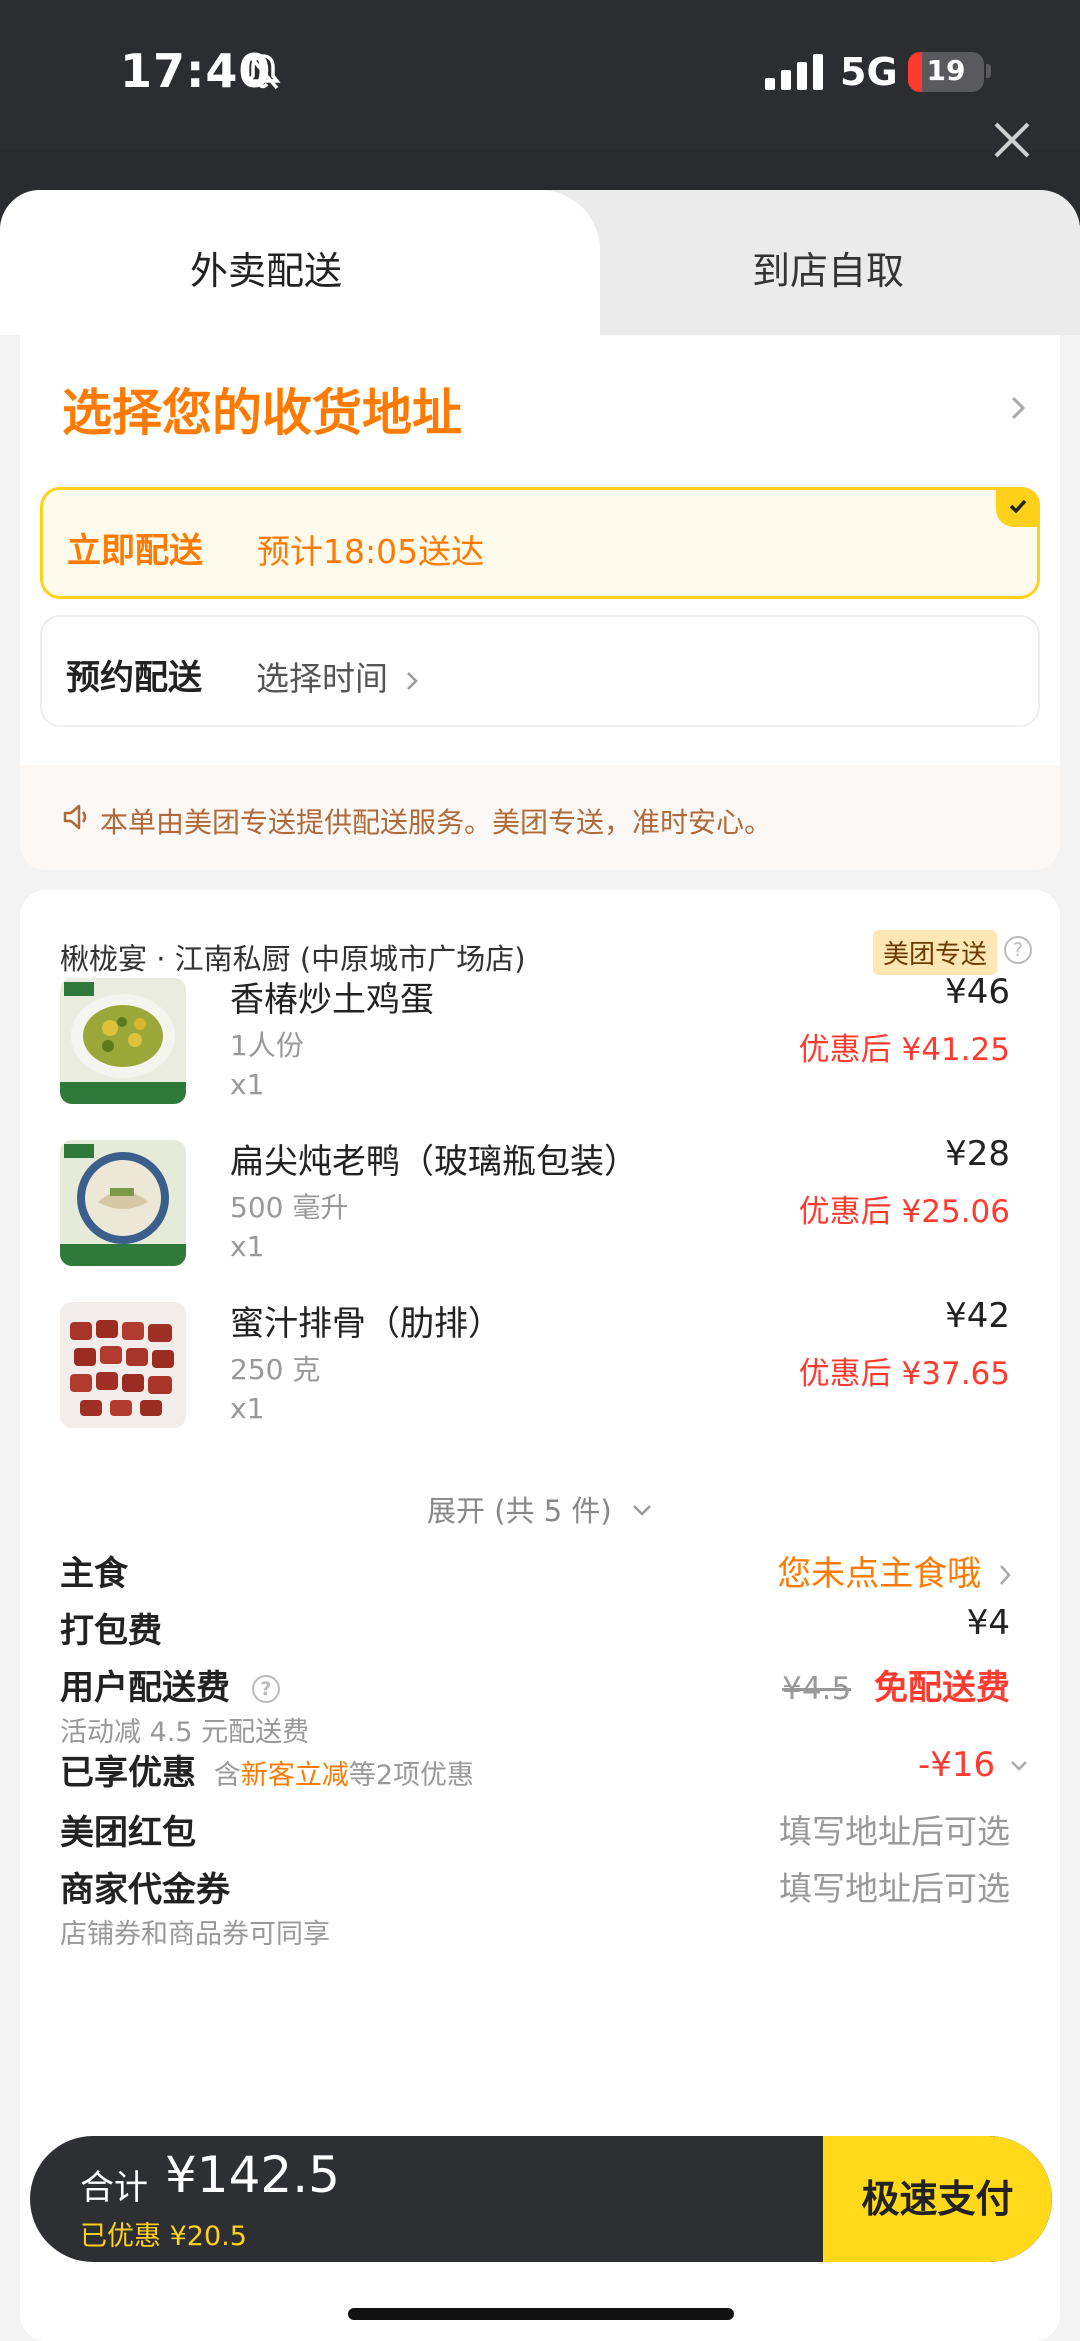  Describe the element at coordinates (817, 1689) in the screenshot. I see `delivery-fee-original: ¥4.5` at that location.